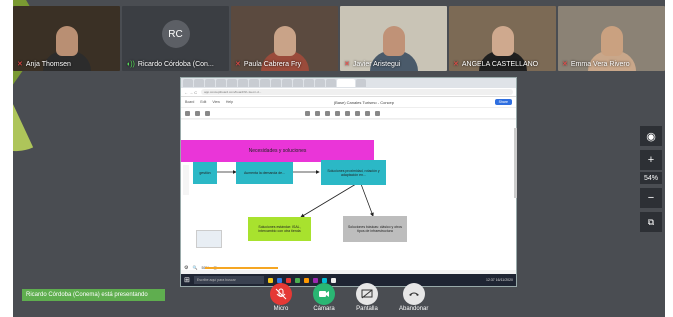 The width and height of the screenshot is (673, 317). What do you see at coordinates (651, 222) in the screenshot?
I see `external-icon: ⧉` at bounding box center [651, 222].